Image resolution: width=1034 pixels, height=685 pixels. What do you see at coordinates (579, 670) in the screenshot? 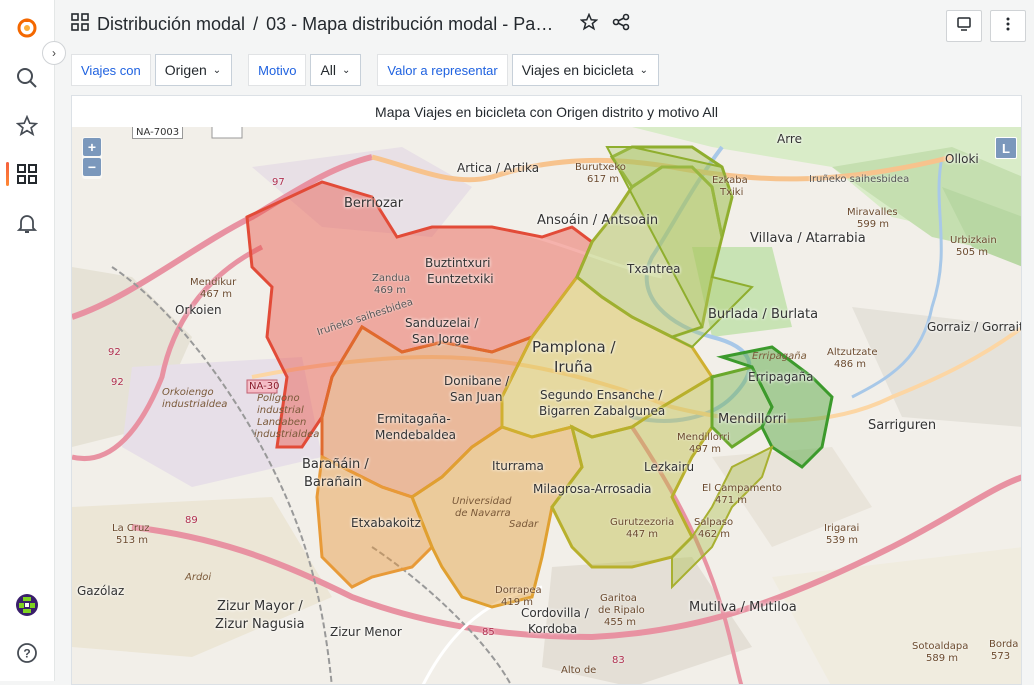
I see `peak-label: Alto de` at bounding box center [579, 670].